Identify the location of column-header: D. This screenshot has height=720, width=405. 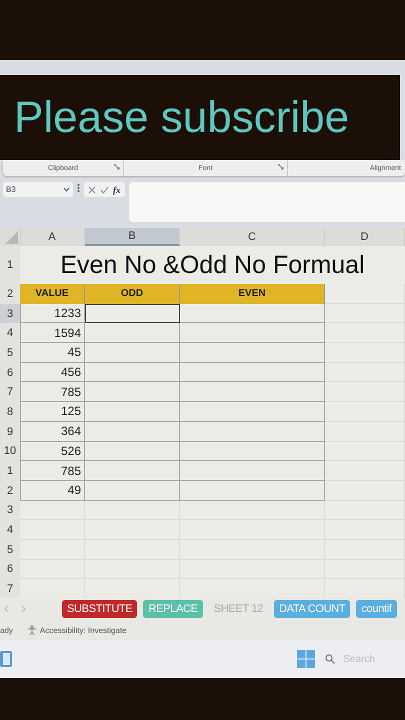
(365, 237).